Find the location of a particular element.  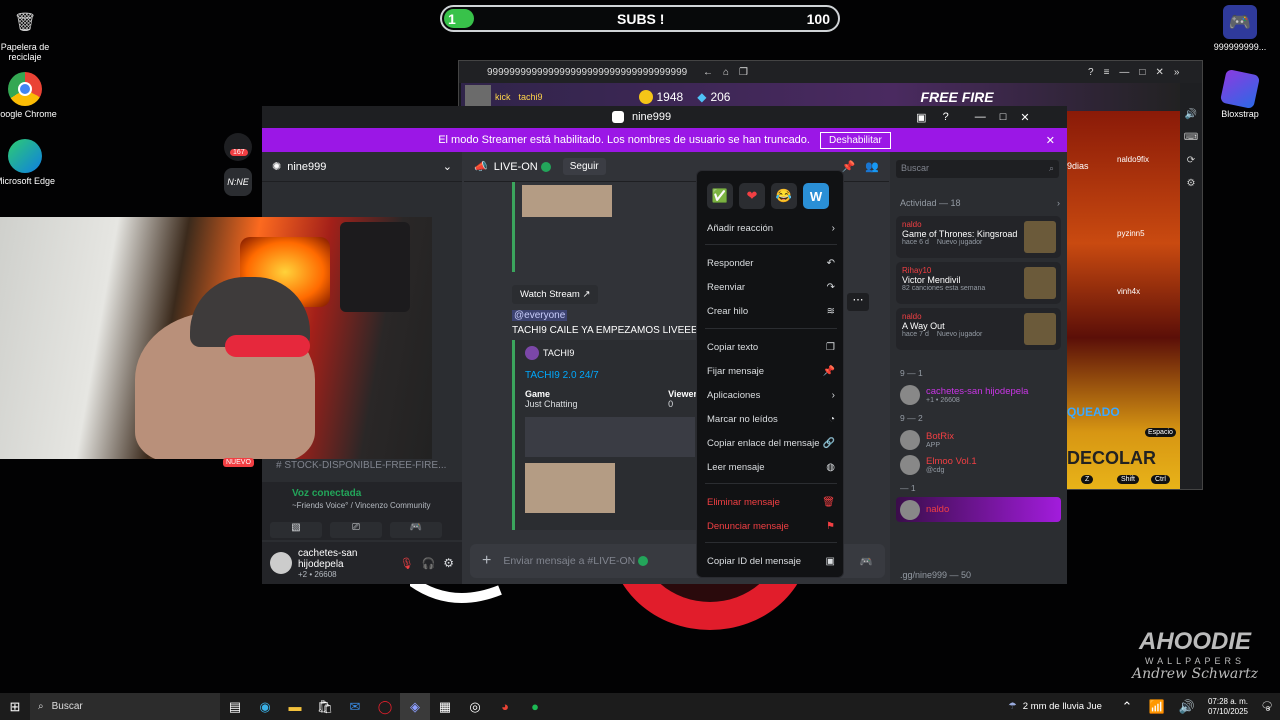

context-menu-item: Copiar ID del mensaje ▣ is located at coordinates (771, 561).